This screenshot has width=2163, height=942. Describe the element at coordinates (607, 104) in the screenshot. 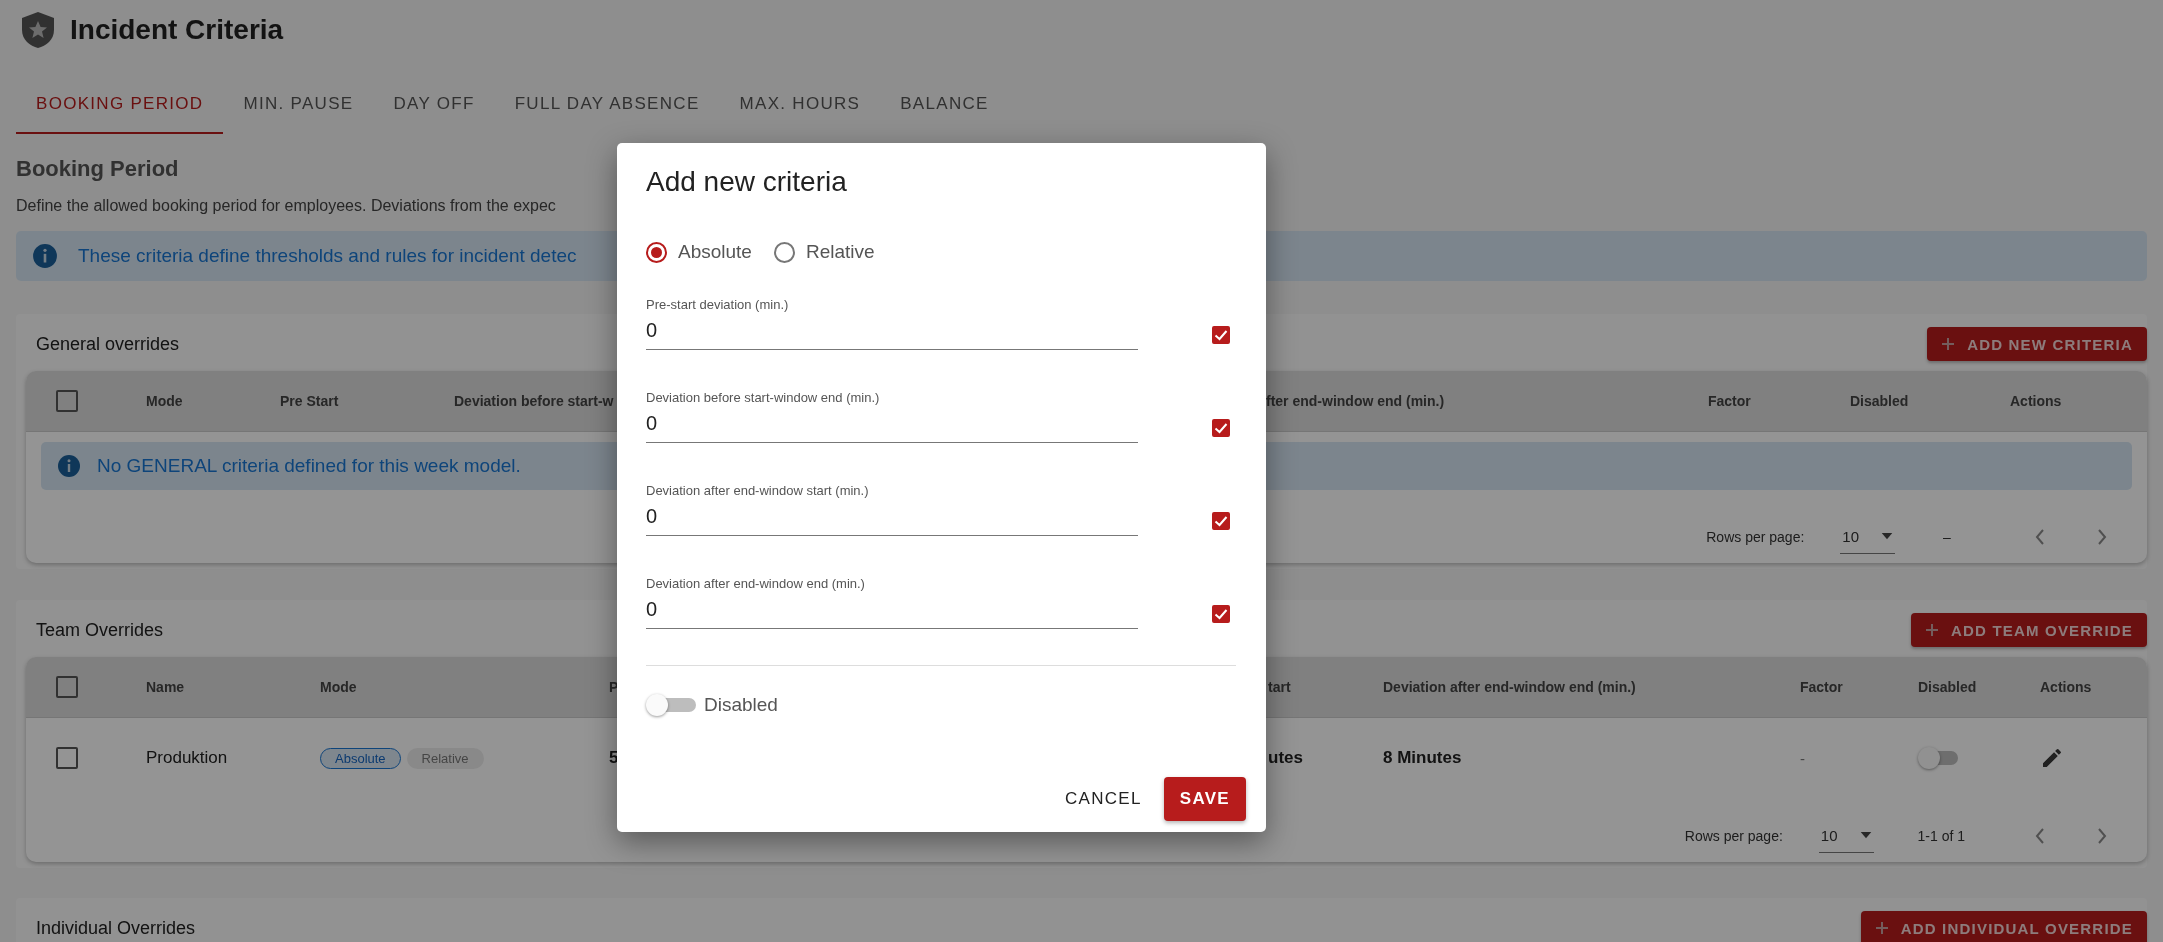

I see `tab: FULL DAY ABSENCE` at that location.